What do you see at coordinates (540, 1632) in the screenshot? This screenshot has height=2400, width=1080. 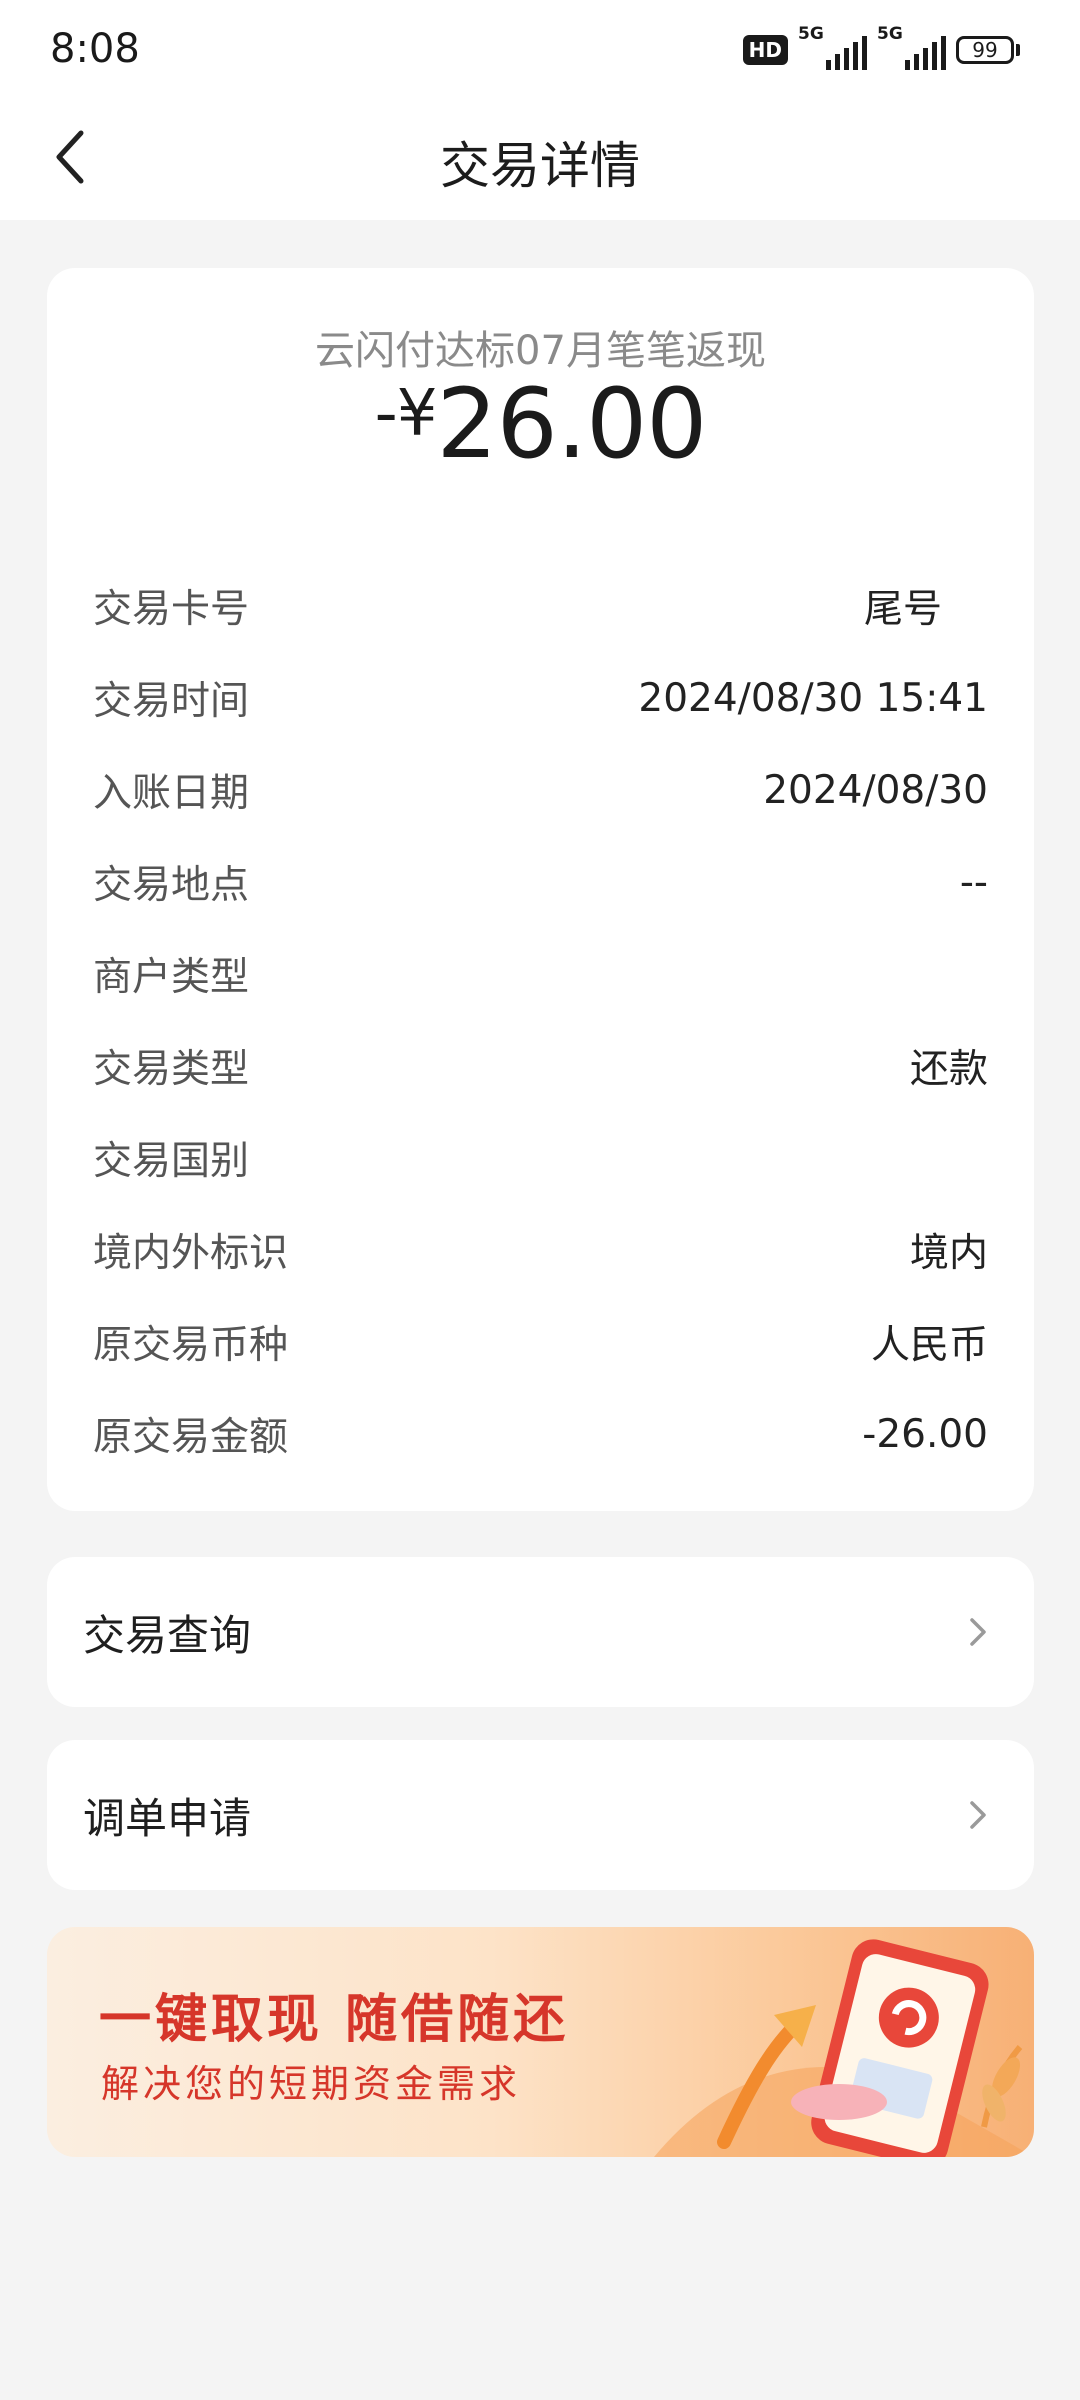 I see `transaction-query-button: 交易查询` at bounding box center [540, 1632].